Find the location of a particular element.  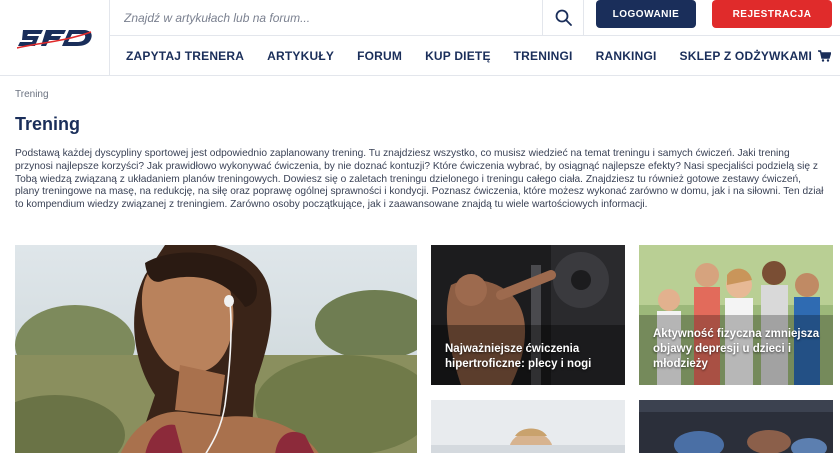

nav-item-articles: ARTYKUŁY is located at coordinates (300, 56).